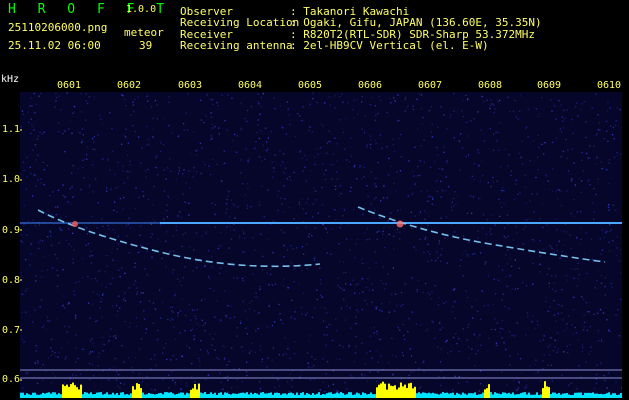  I want to click on unit-label: kHz, so click(10, 79).